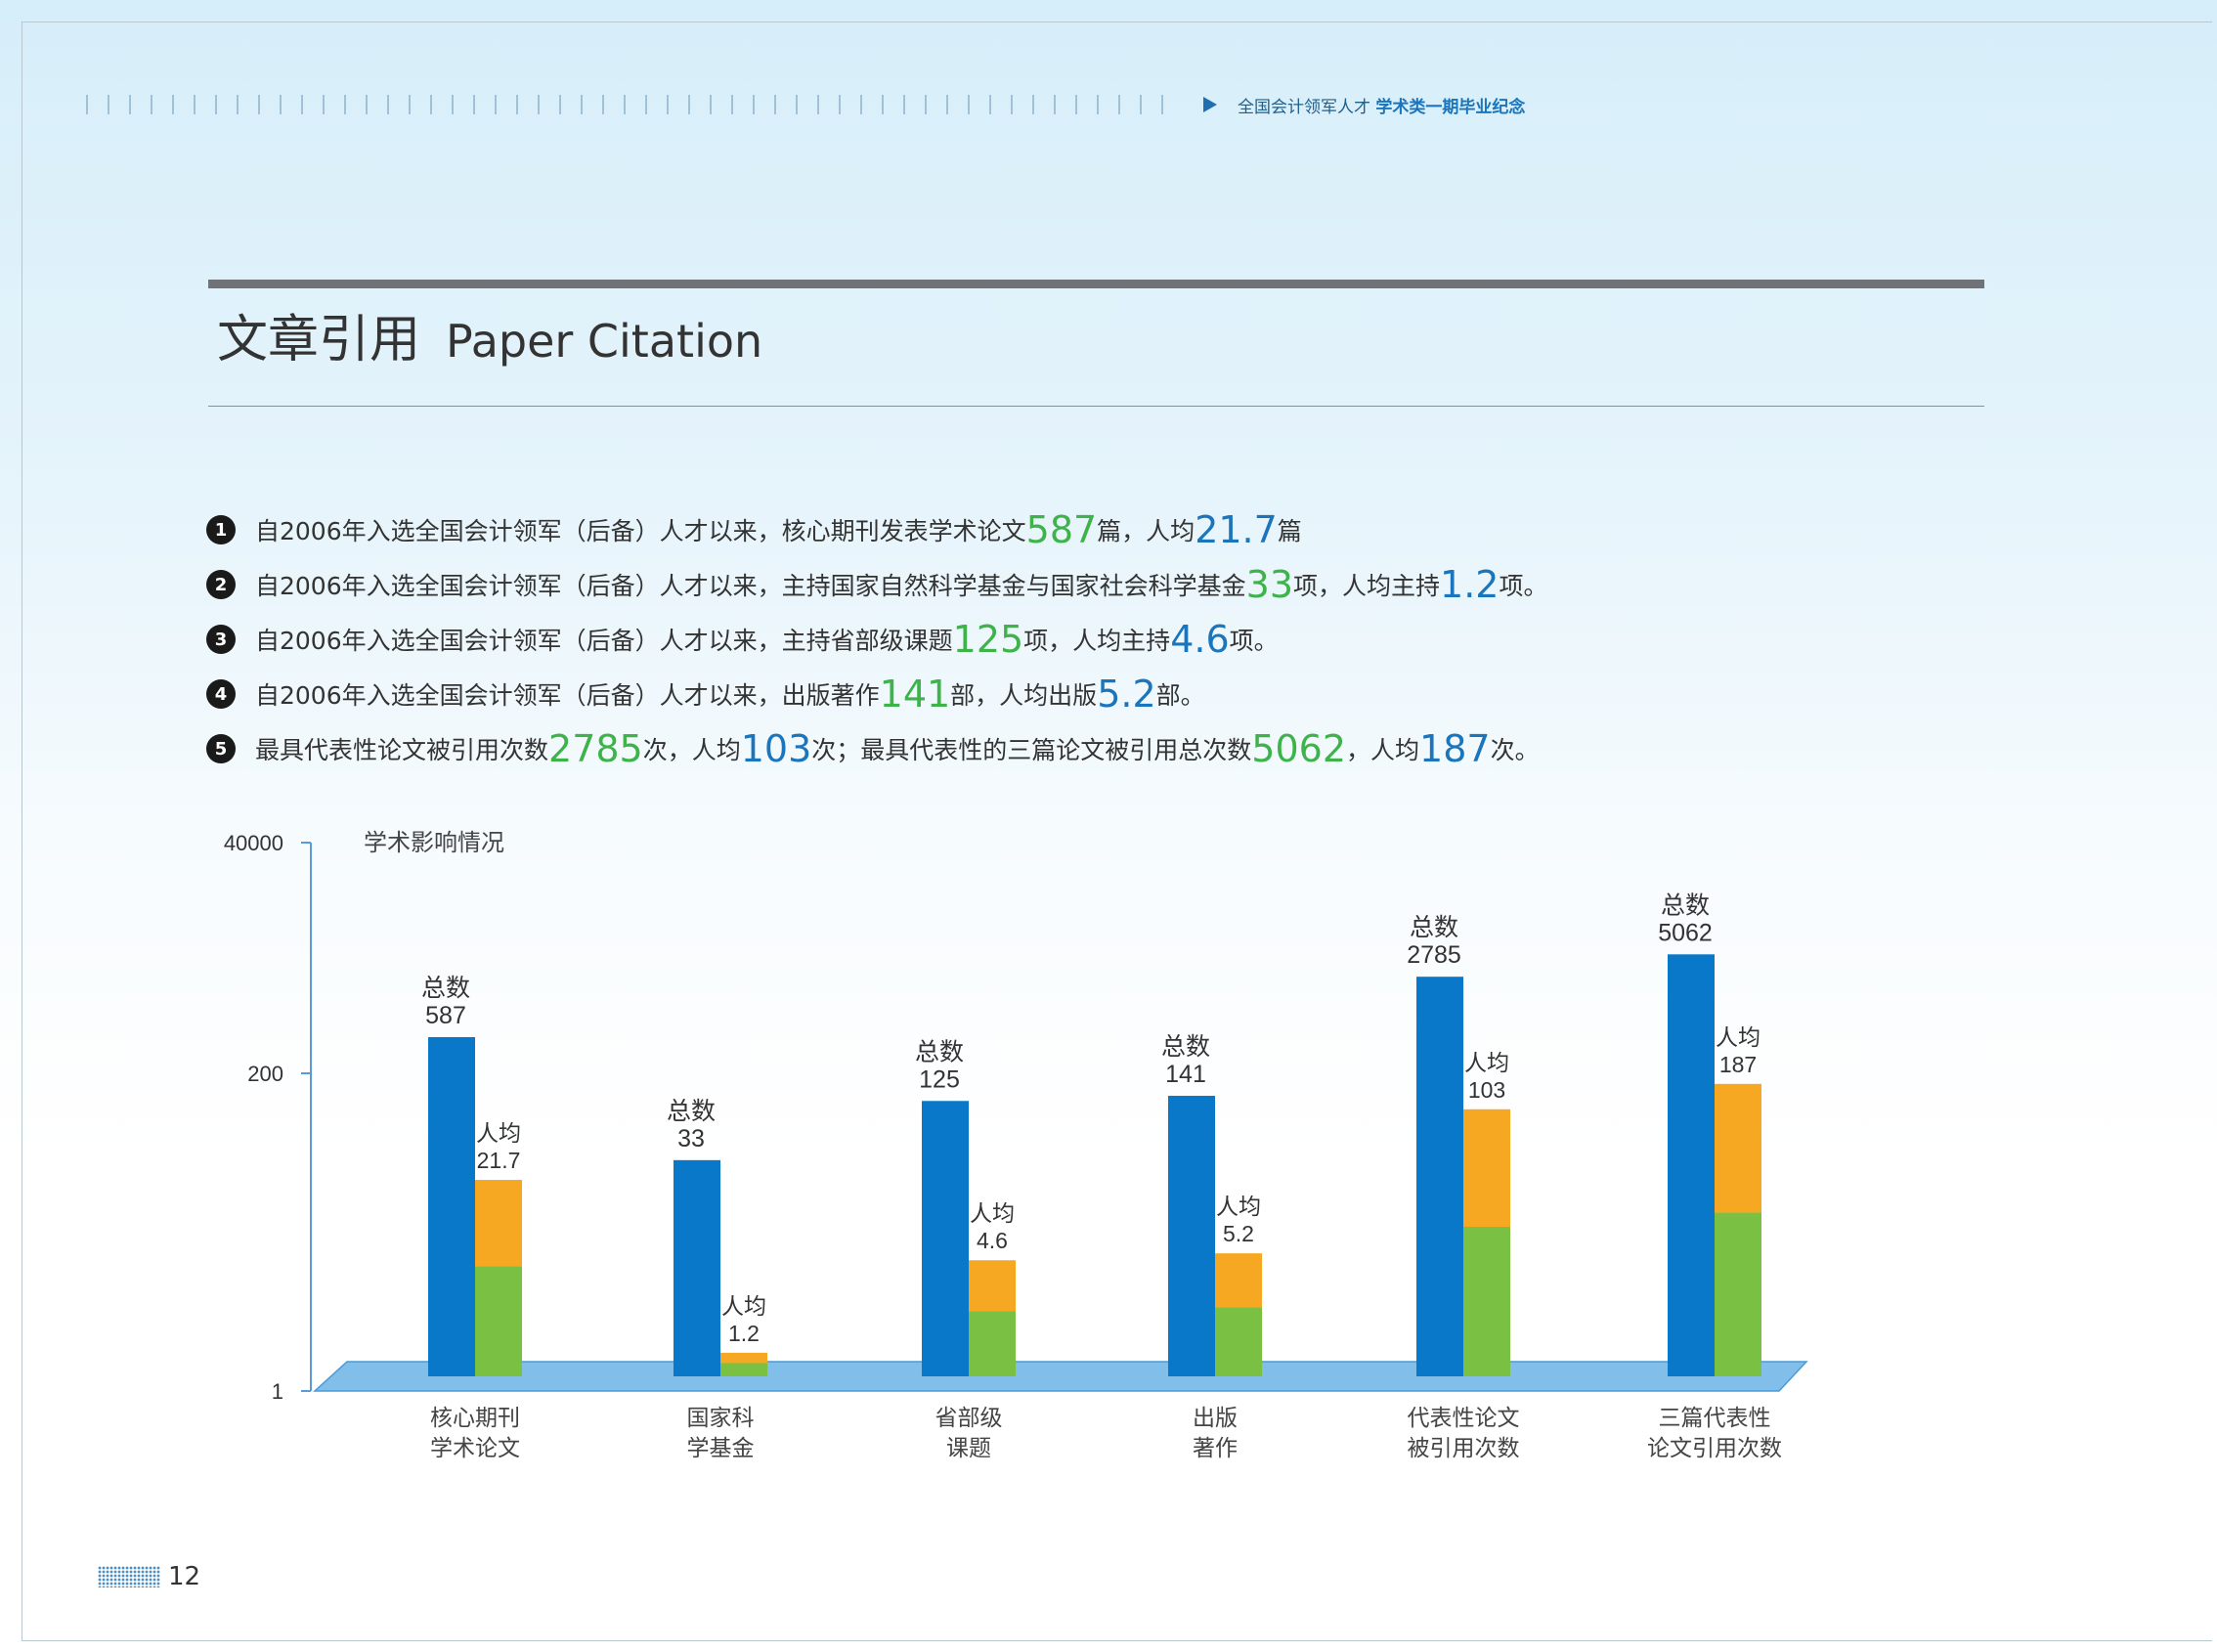  What do you see at coordinates (129, 1576) in the screenshot?
I see `page-number-dots` at bounding box center [129, 1576].